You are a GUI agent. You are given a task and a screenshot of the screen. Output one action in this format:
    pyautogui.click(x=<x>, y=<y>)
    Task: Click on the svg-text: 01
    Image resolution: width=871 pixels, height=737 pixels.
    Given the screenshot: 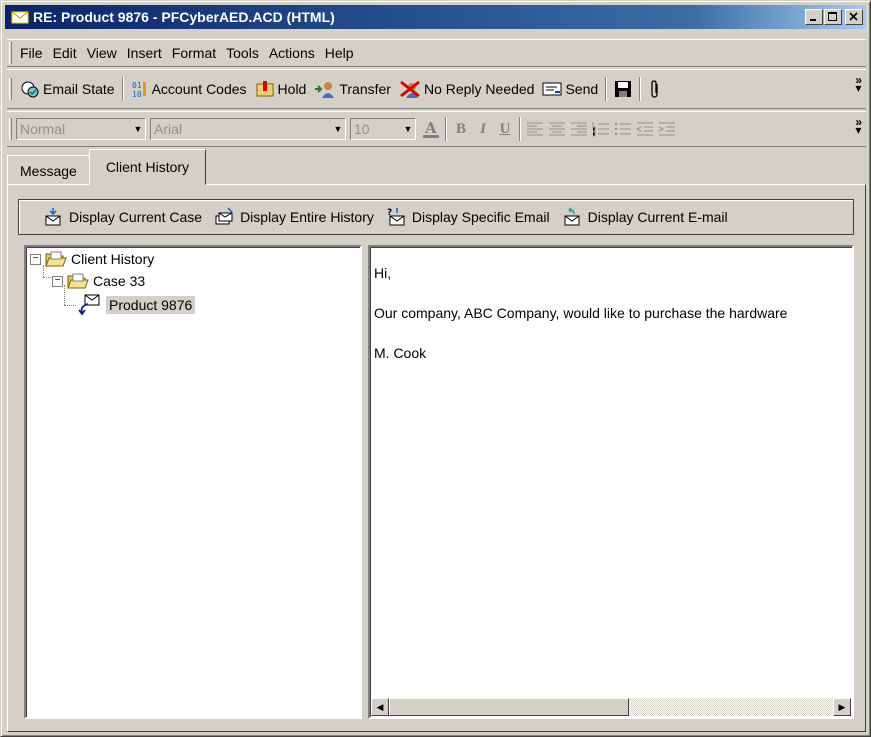 What is the action you would take?
    pyautogui.click(x=137, y=85)
    